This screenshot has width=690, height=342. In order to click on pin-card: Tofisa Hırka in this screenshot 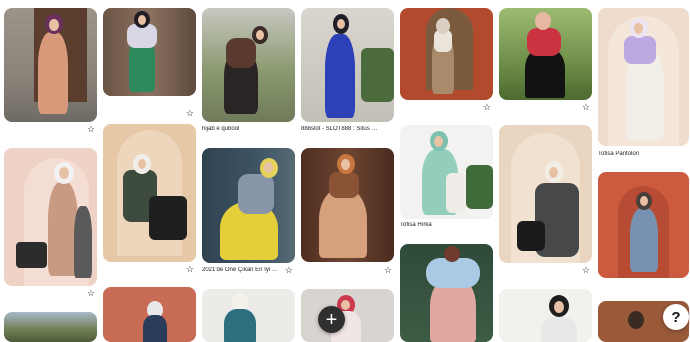, I will do `click(446, 179)`.